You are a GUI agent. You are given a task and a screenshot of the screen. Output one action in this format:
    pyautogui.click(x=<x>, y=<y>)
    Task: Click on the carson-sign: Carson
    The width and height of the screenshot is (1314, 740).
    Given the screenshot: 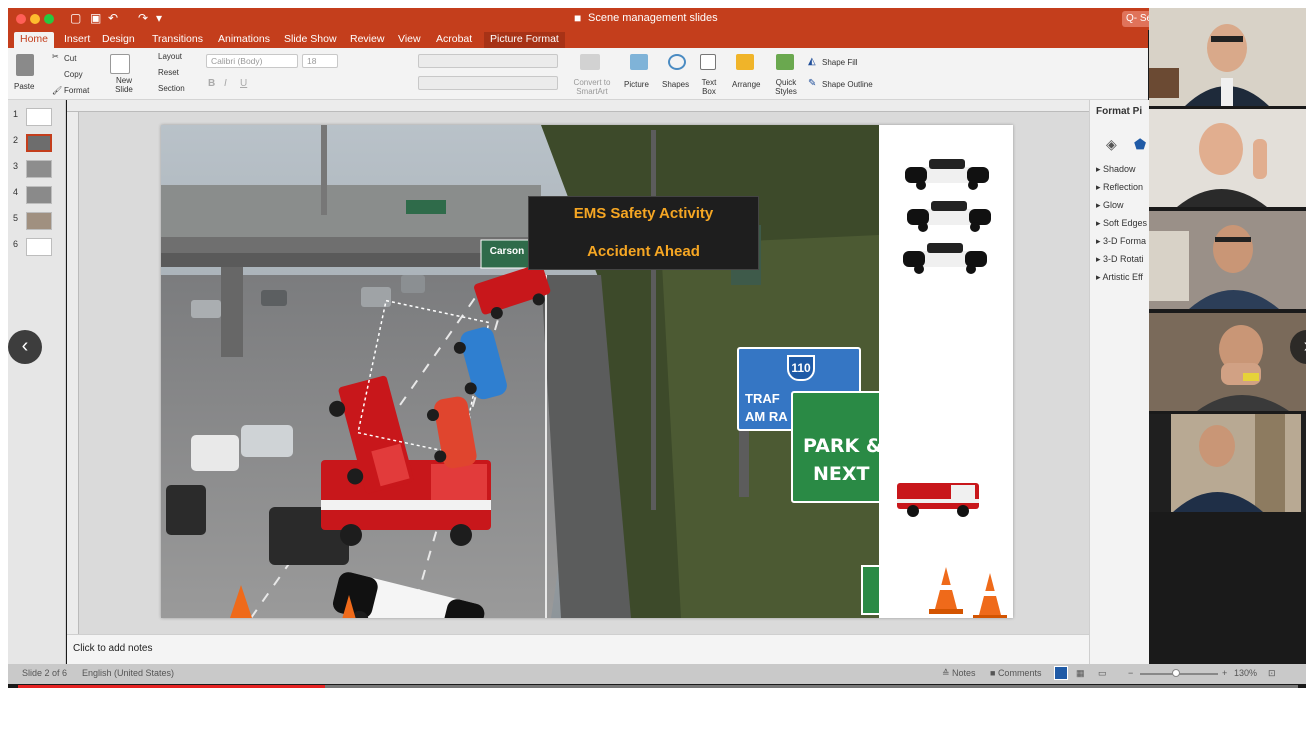 What is the action you would take?
    pyautogui.click(x=507, y=251)
    